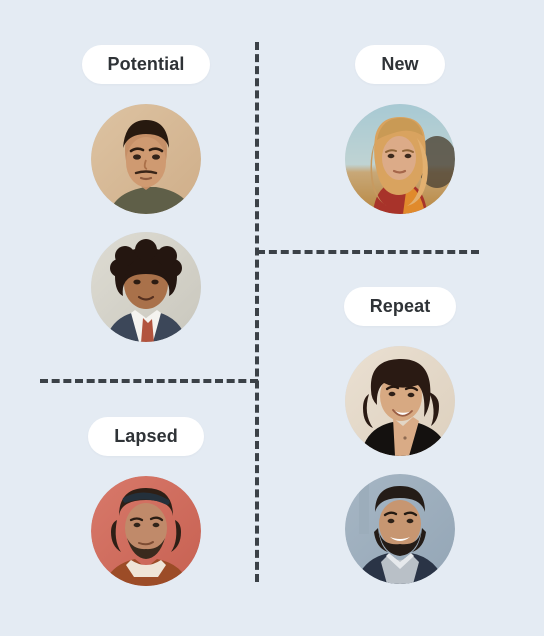  Describe the element at coordinates (146, 436) in the screenshot. I see `segment-label-lapsed: Lapsed` at that location.